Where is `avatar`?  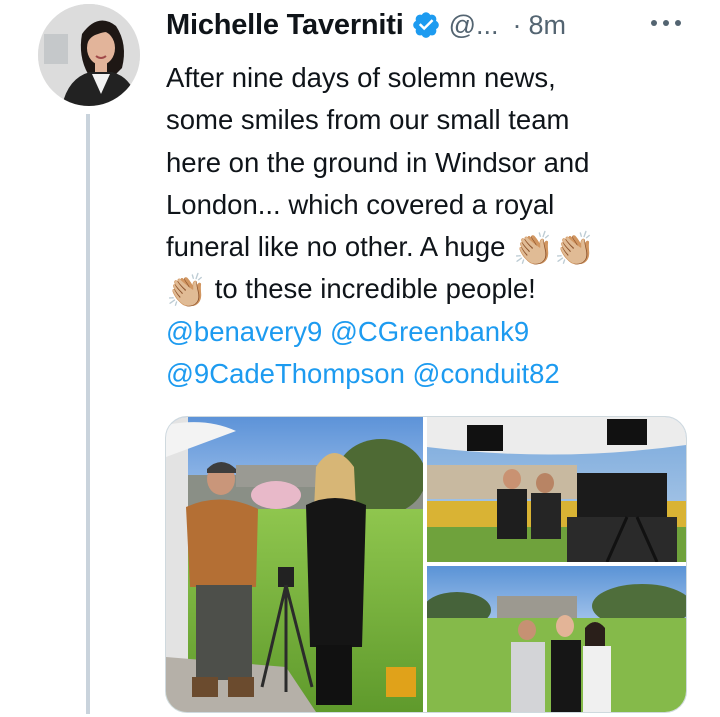 avatar is located at coordinates (89, 55).